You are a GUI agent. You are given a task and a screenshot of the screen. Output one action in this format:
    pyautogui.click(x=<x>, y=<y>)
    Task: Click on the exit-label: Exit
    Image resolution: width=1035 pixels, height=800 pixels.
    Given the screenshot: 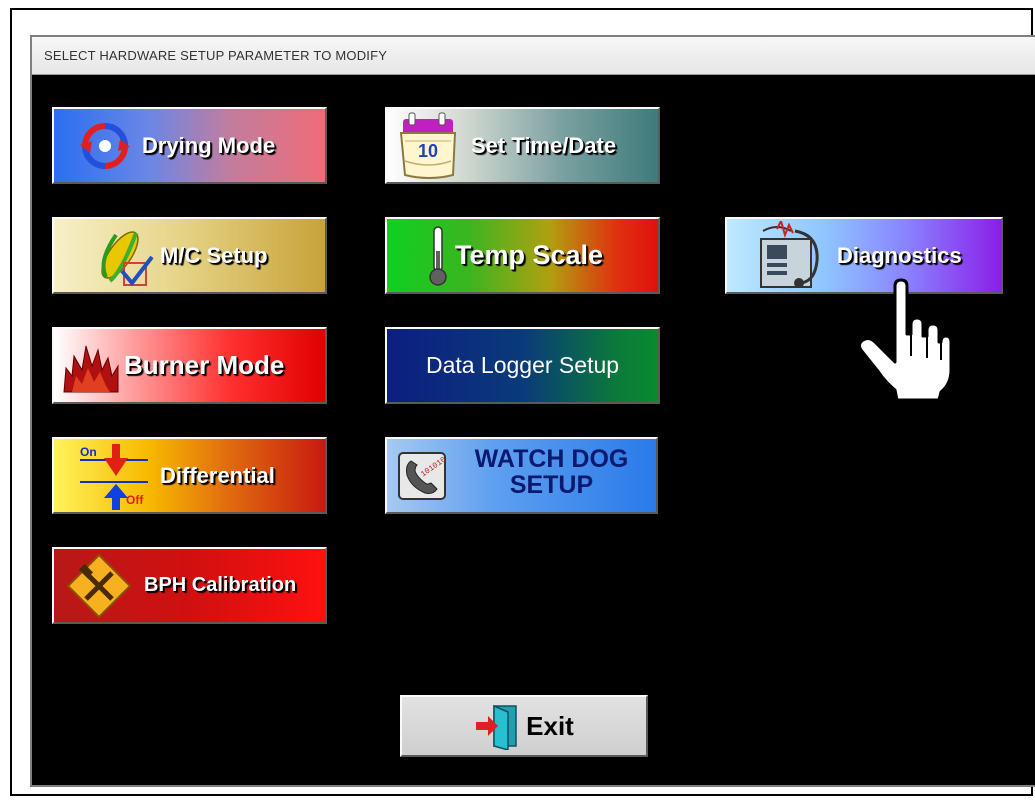 What is the action you would take?
    pyautogui.click(x=550, y=725)
    